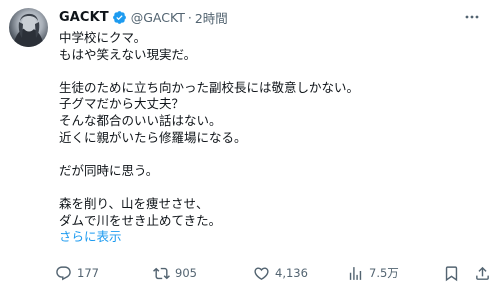 This screenshot has height=295, width=493. I want to click on author-display-name: GACKT, so click(84, 17).